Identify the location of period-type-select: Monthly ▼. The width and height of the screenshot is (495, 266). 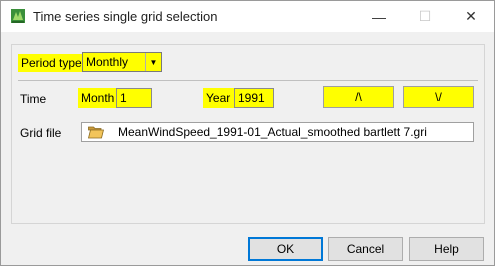
(122, 62).